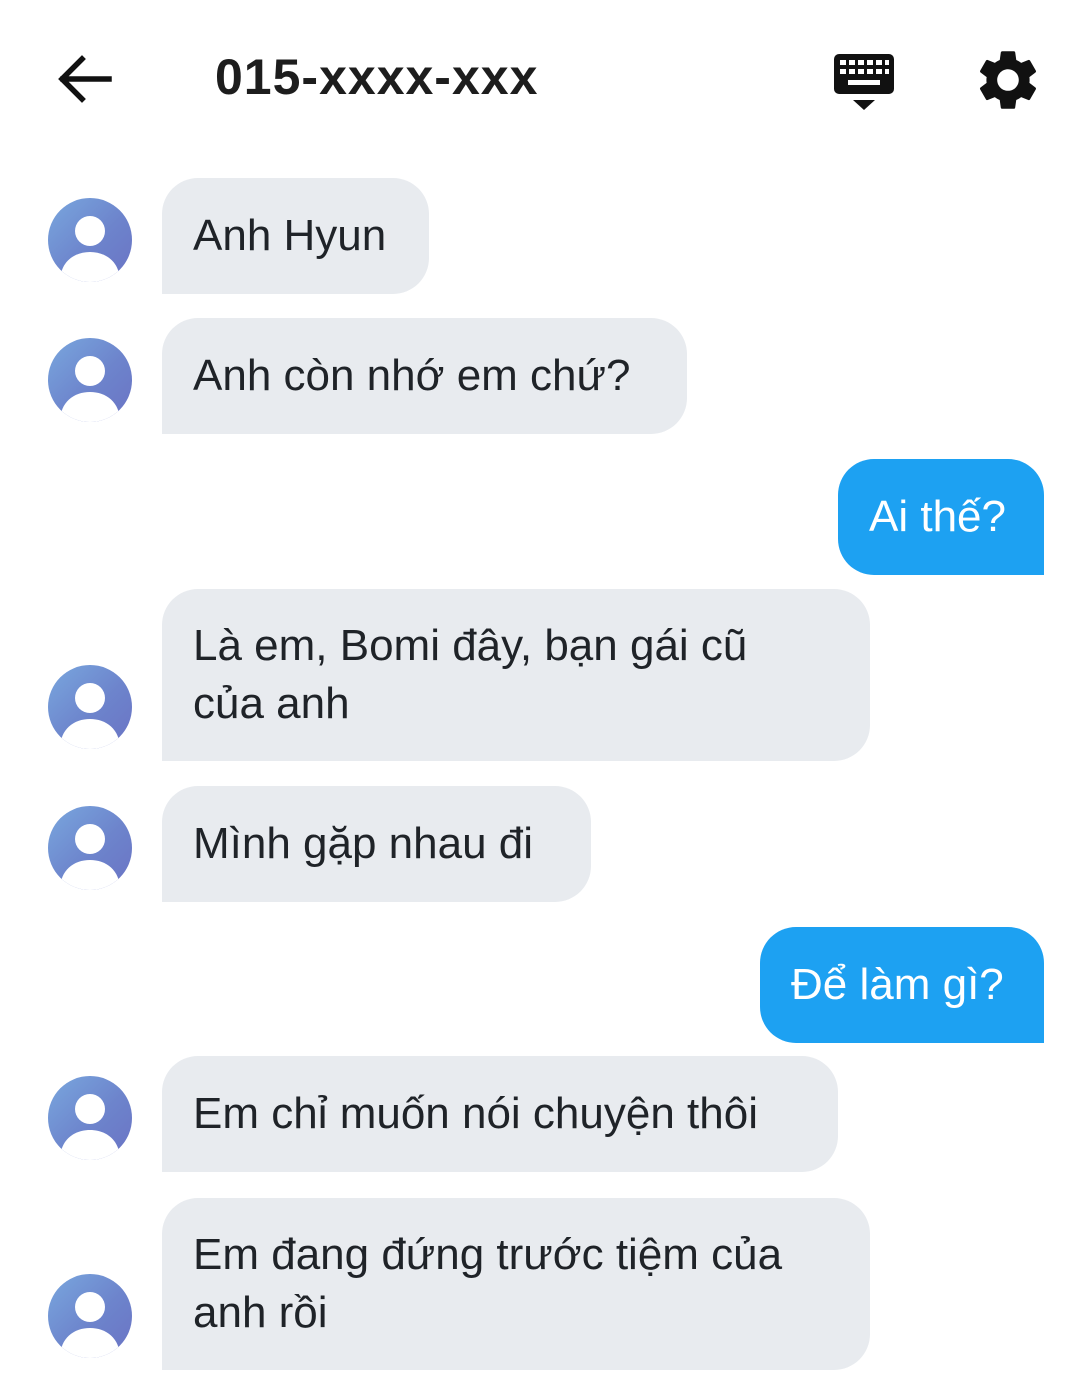  What do you see at coordinates (941, 517) in the screenshot?
I see `message-bubble: Ai thế?` at bounding box center [941, 517].